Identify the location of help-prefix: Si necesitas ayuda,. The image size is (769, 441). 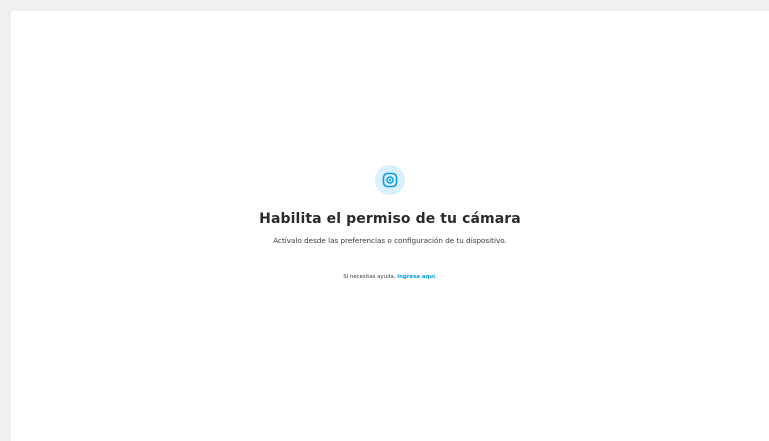
(370, 277).